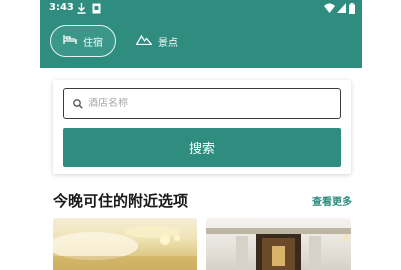  Describe the element at coordinates (78, 103) in the screenshot. I see `search-icon` at that location.